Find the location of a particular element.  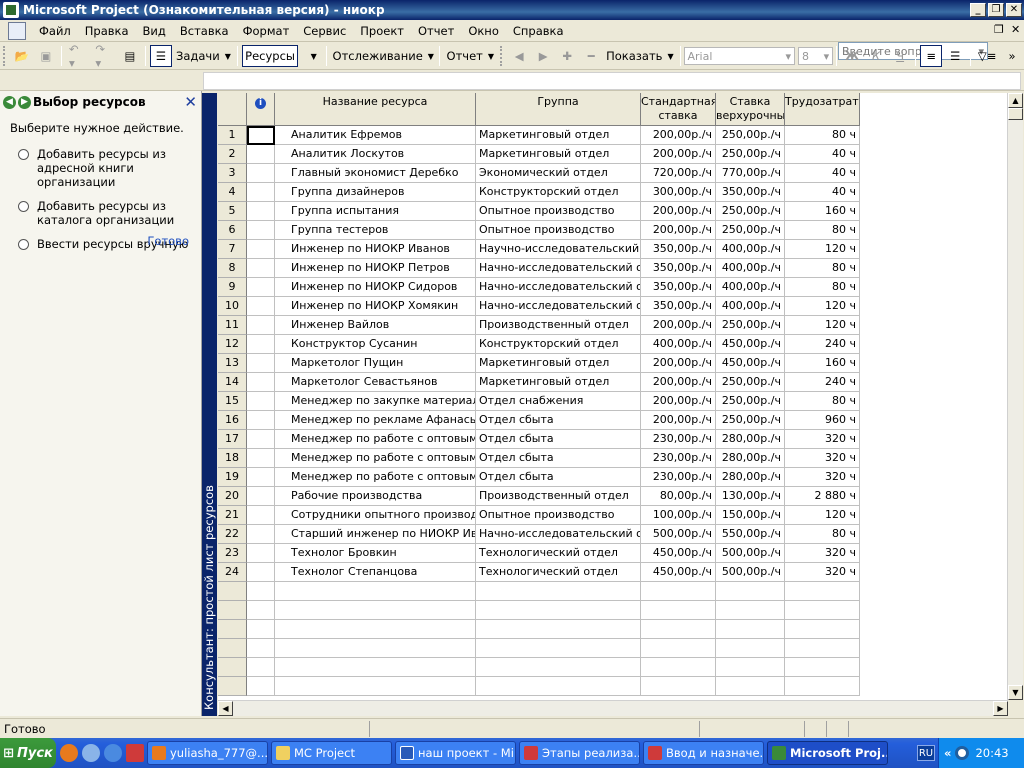

work-cell: 240 ч is located at coordinates (822, 382).